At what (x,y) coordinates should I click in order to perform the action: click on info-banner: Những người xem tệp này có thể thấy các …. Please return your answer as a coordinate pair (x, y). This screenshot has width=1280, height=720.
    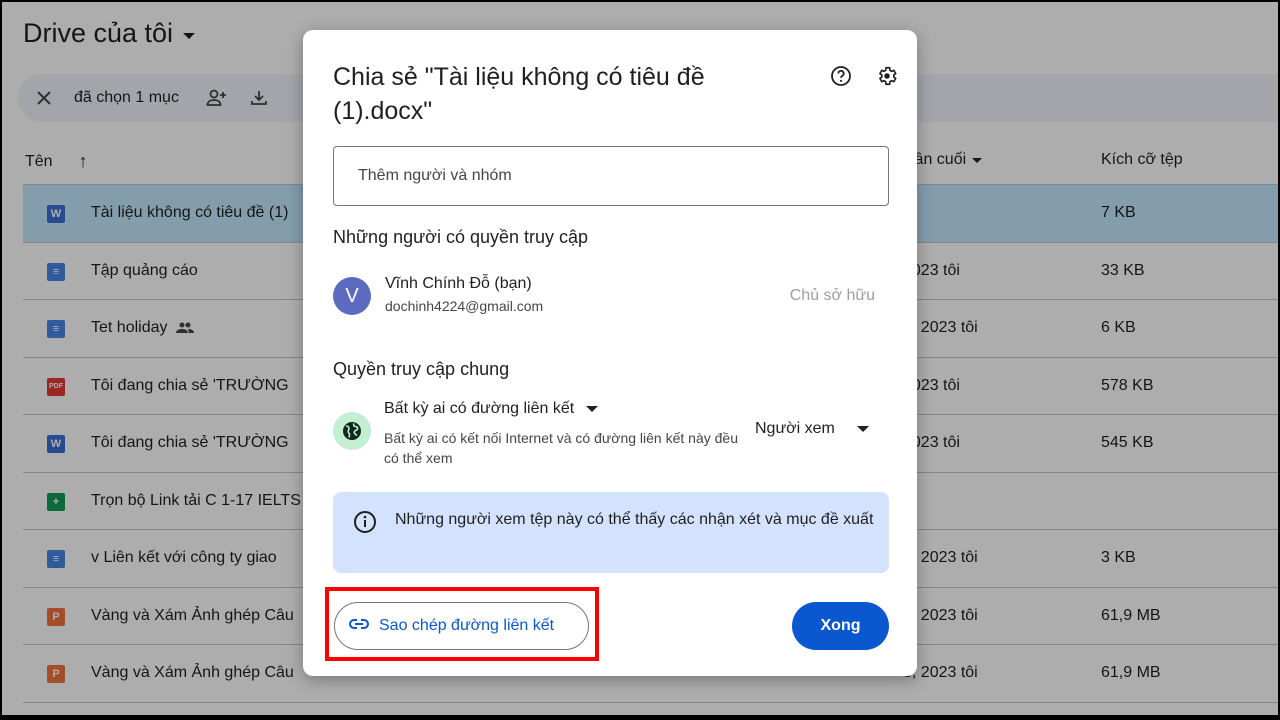
    Looking at the image, I should click on (611, 532).